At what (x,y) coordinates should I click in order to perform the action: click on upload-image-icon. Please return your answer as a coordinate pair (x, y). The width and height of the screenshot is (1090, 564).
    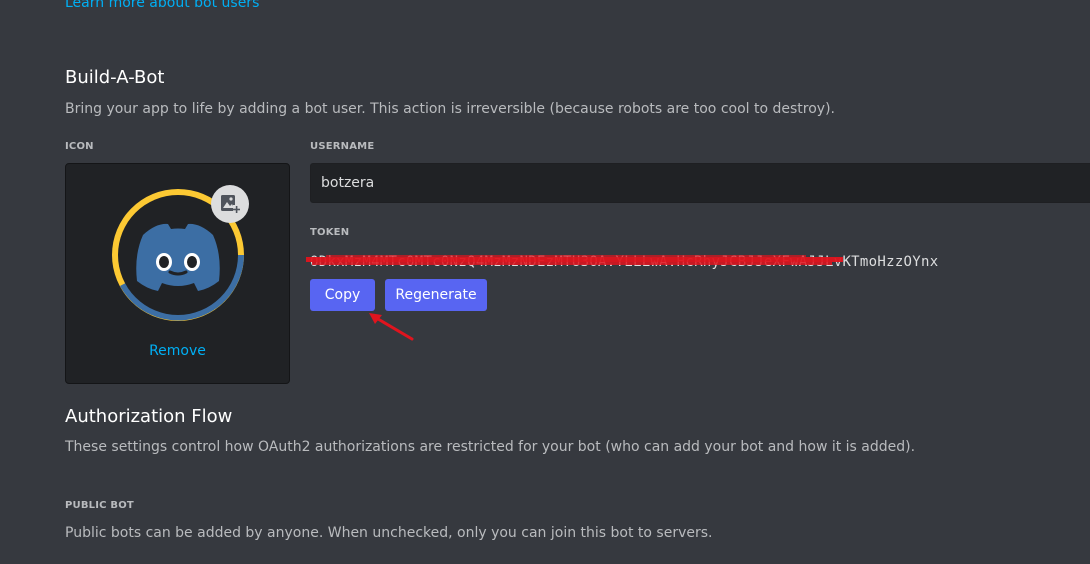
    Looking at the image, I should click on (230, 204).